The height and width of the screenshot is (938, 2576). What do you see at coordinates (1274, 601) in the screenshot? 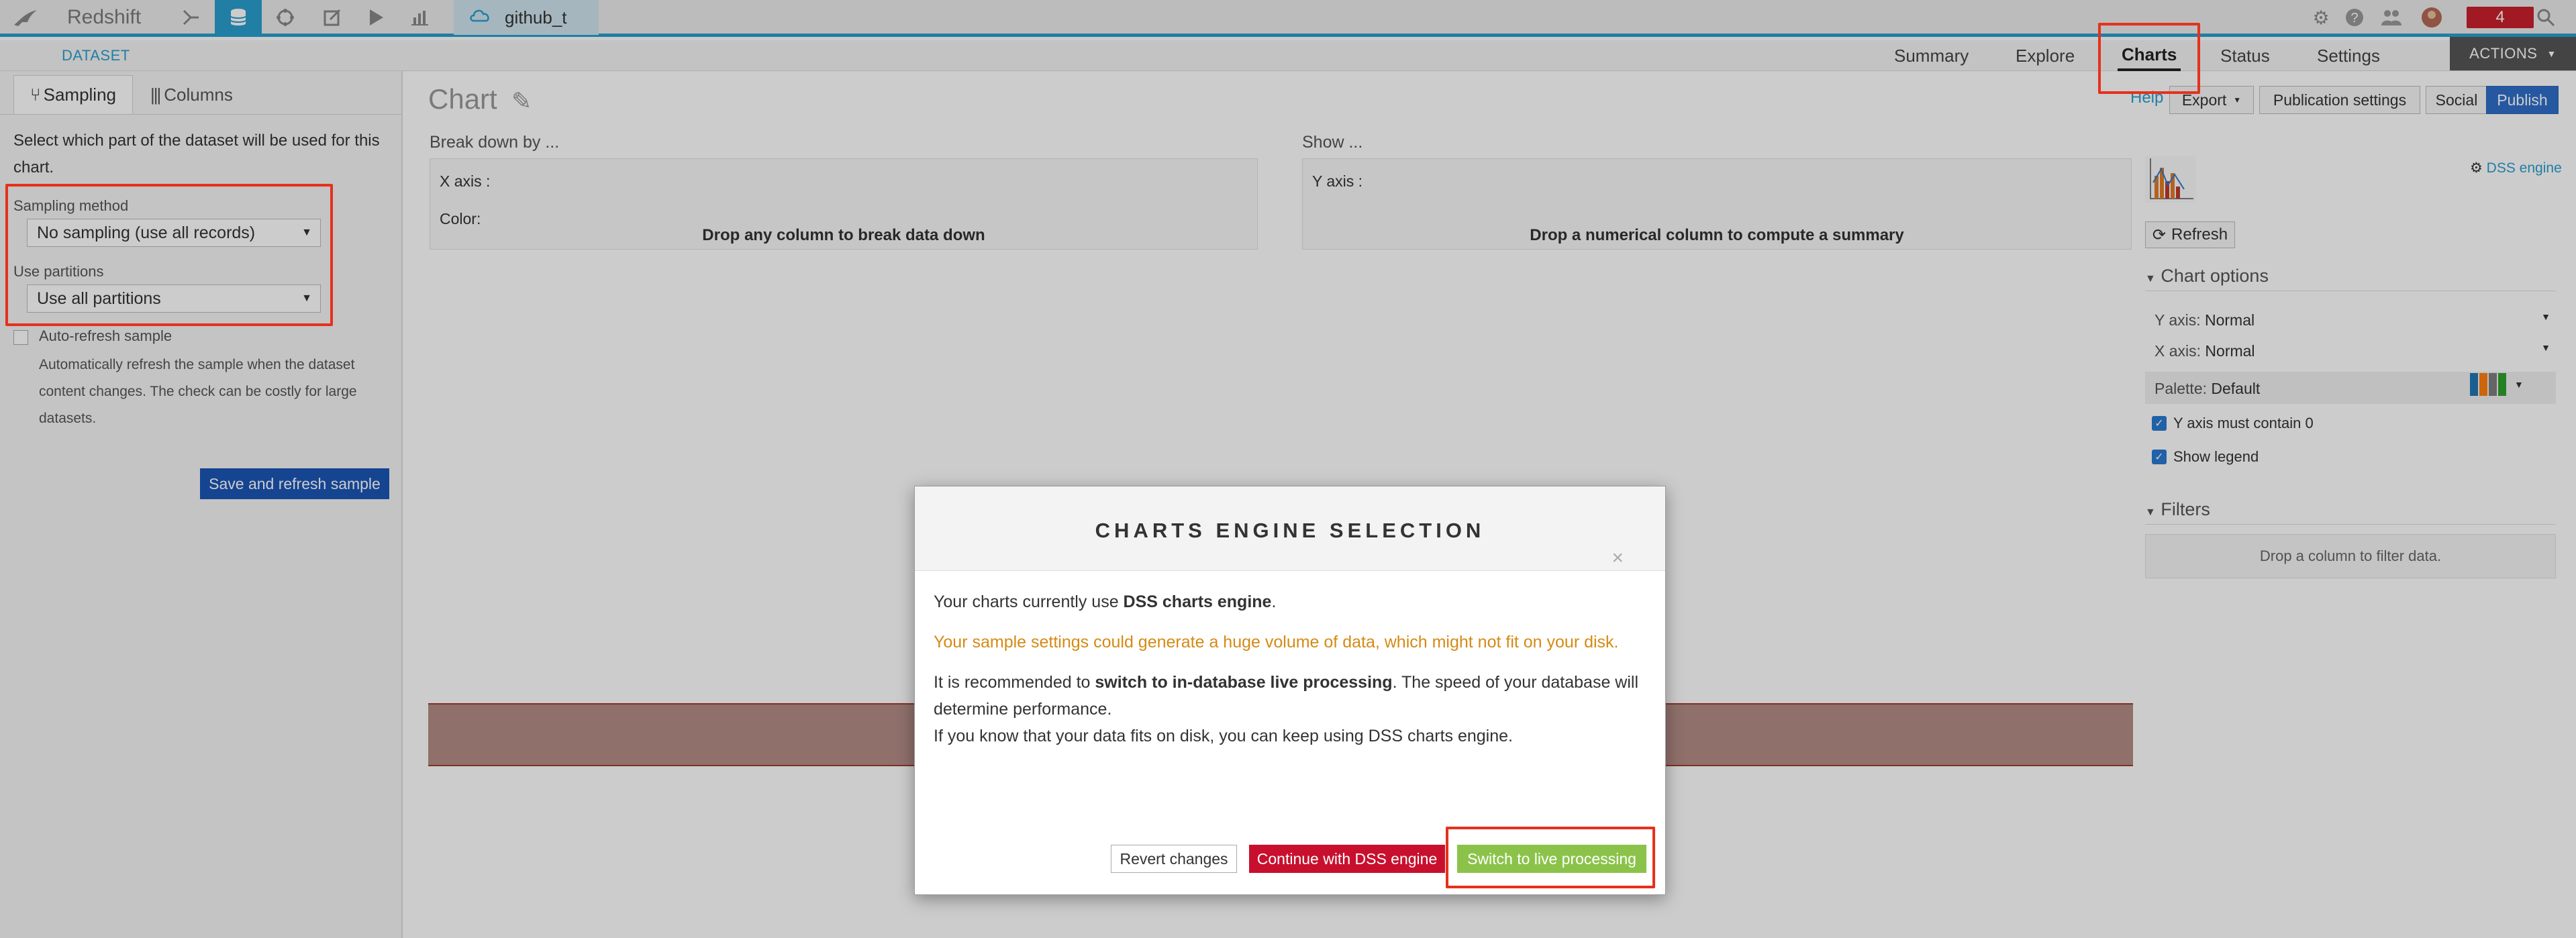
I see `engine-status-suffix: .` at bounding box center [1274, 601].